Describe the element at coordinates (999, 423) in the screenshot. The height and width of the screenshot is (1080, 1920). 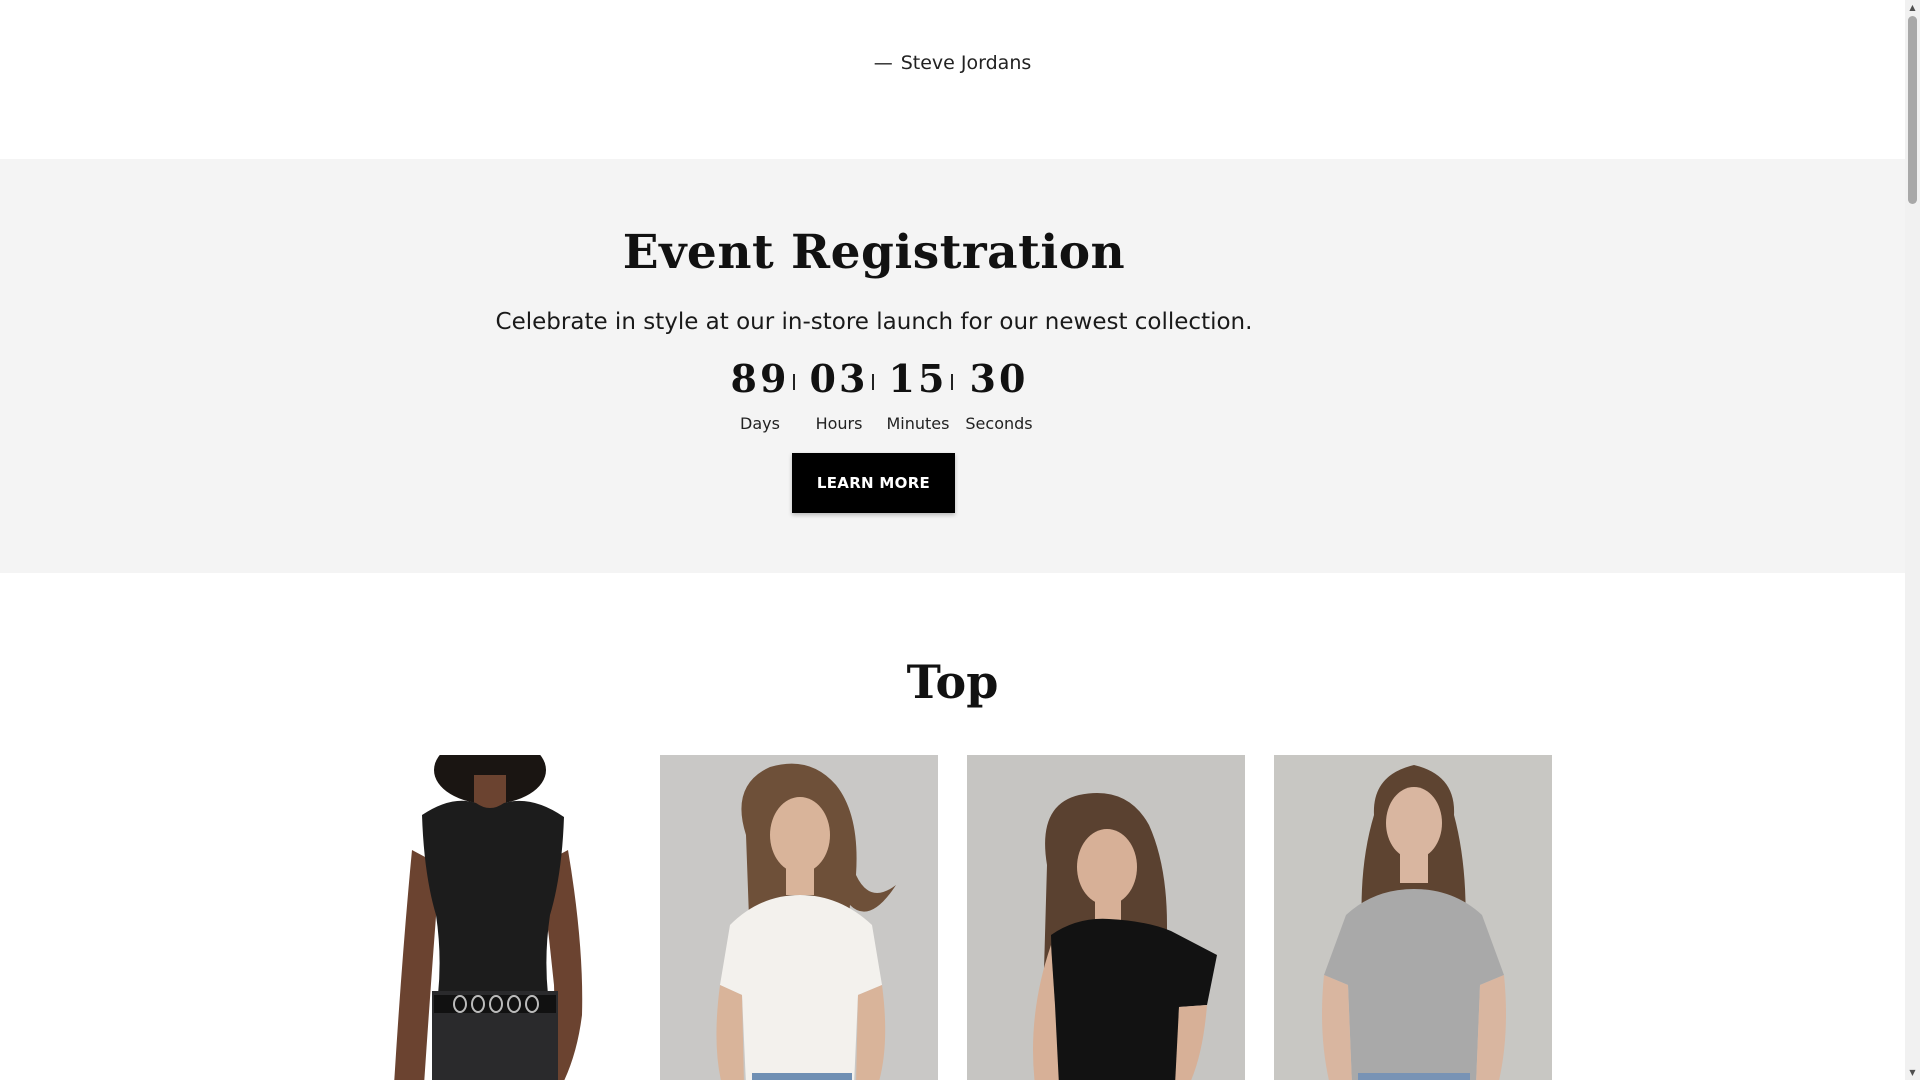
I see `countdown-seconds-label: Seconds` at that location.